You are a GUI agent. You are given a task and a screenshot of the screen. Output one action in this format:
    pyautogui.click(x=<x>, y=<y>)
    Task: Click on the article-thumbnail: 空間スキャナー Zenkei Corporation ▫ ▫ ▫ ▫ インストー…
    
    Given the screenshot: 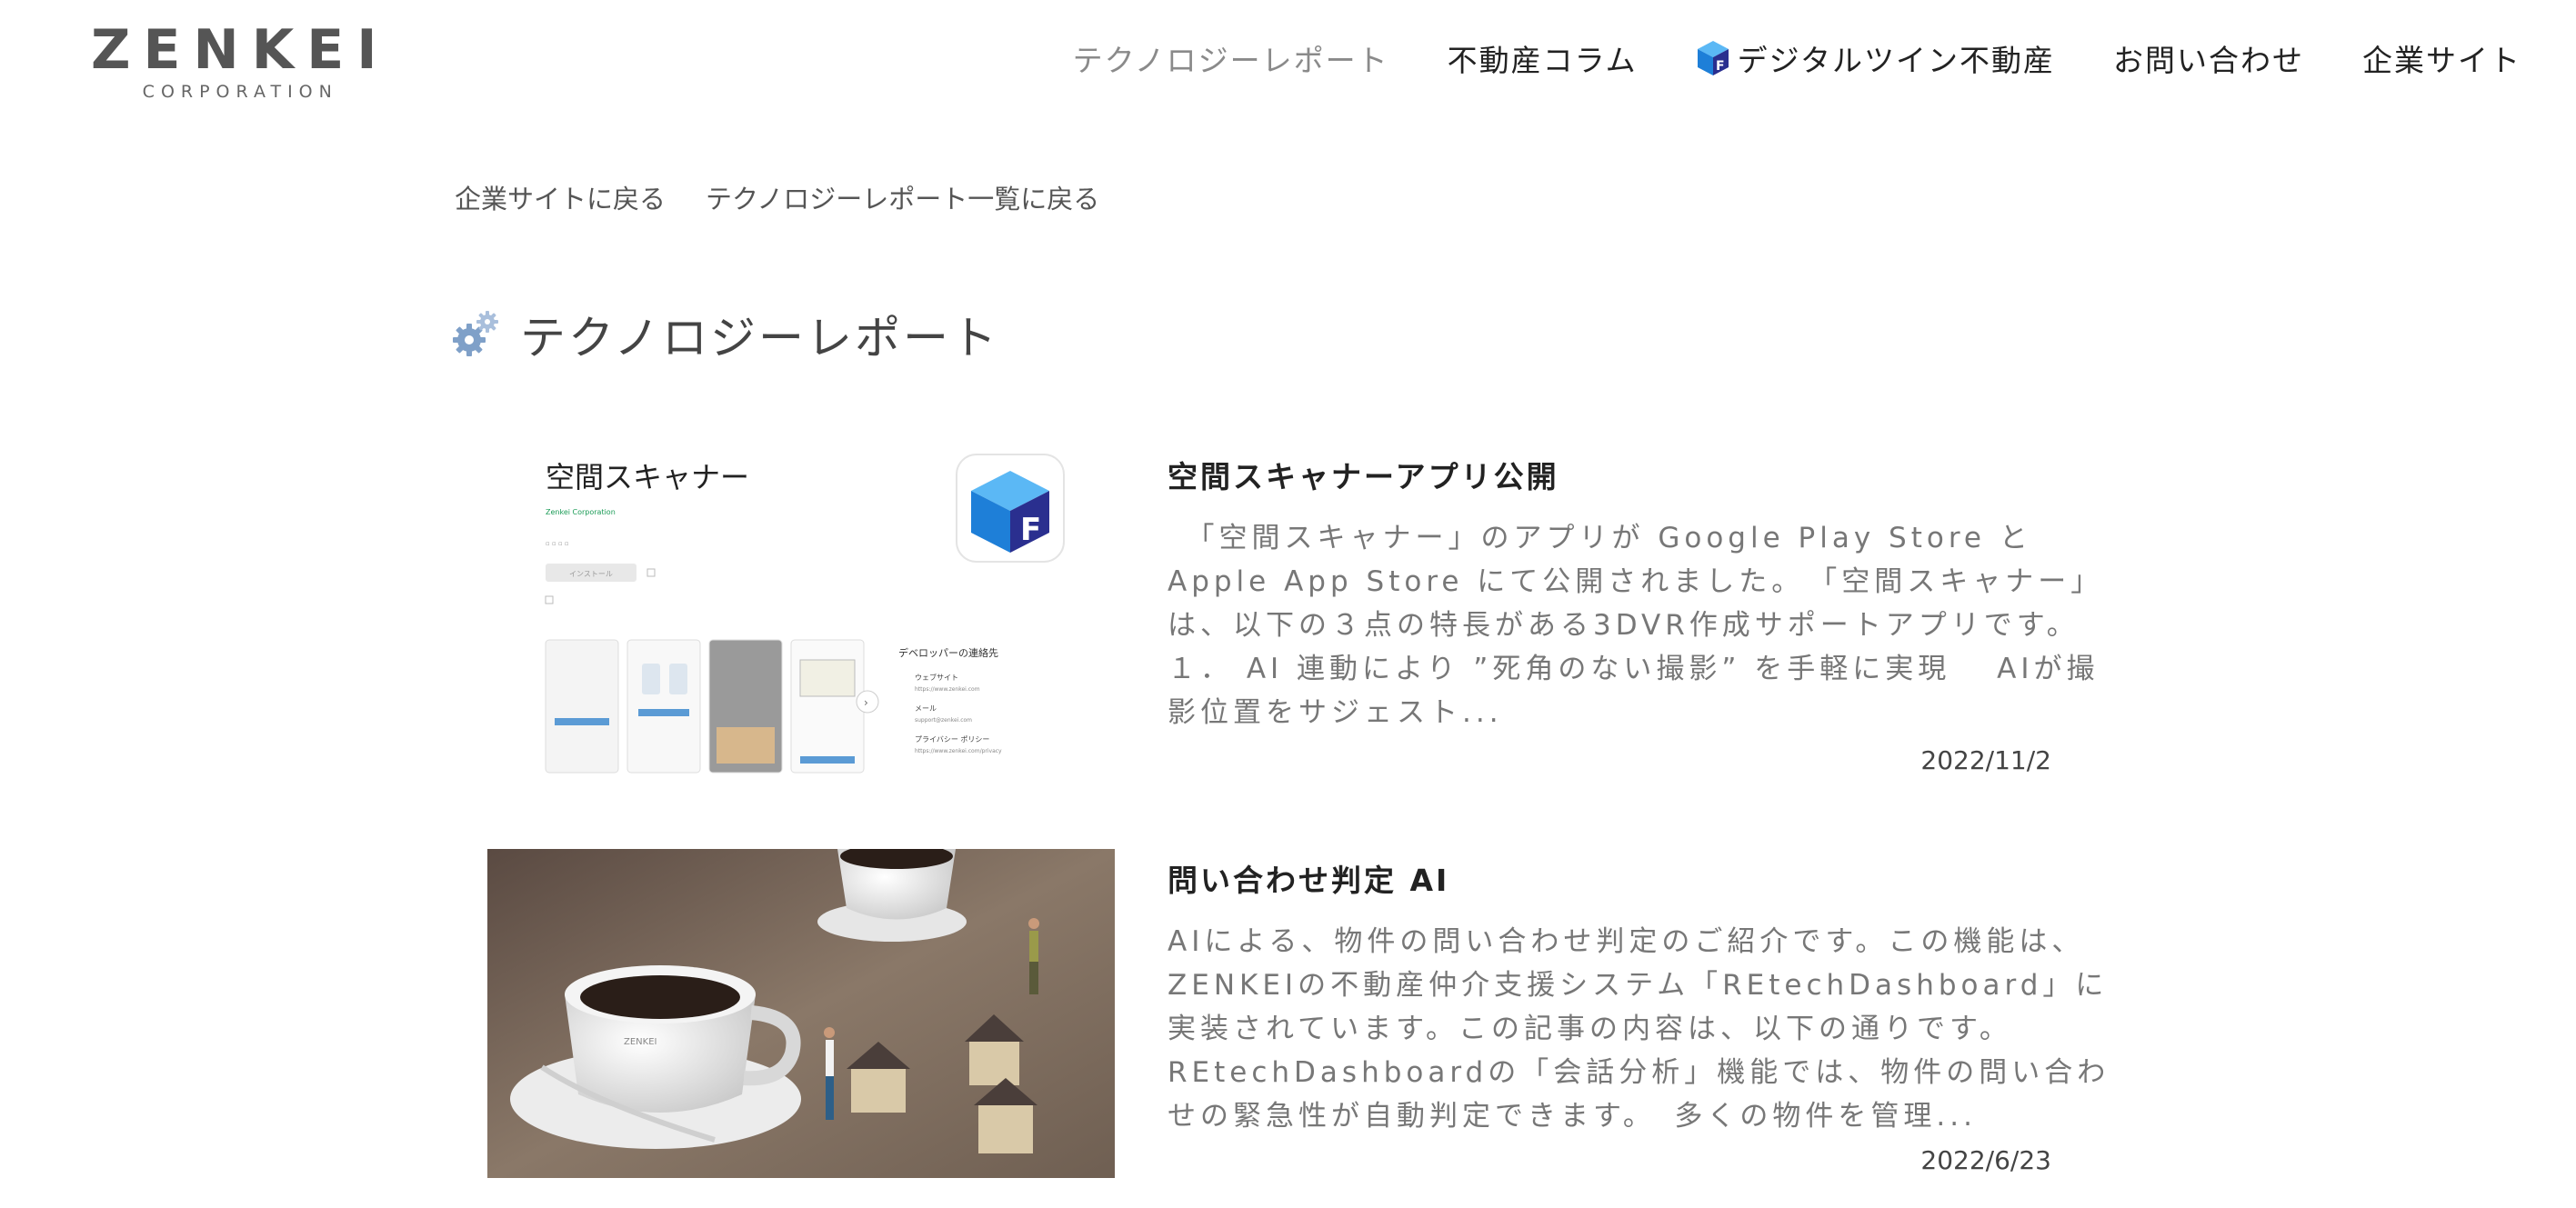 What is the action you would take?
    pyautogui.click(x=801, y=609)
    